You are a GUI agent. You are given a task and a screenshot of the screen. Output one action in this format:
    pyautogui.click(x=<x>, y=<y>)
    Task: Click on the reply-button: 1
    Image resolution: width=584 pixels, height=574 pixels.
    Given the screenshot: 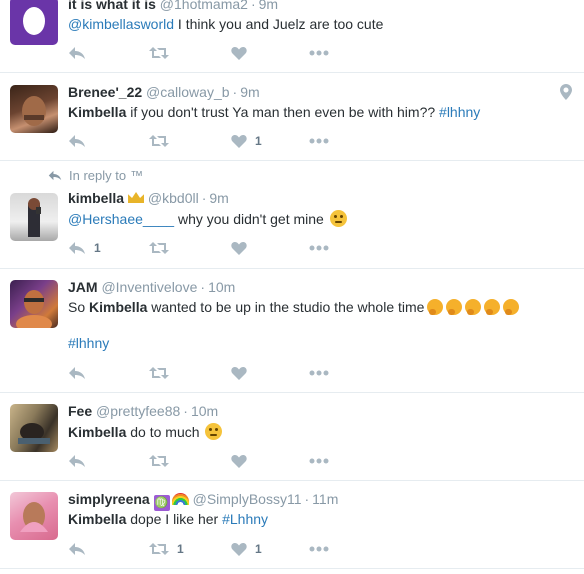 What is the action you would take?
    pyautogui.click(x=84, y=248)
    